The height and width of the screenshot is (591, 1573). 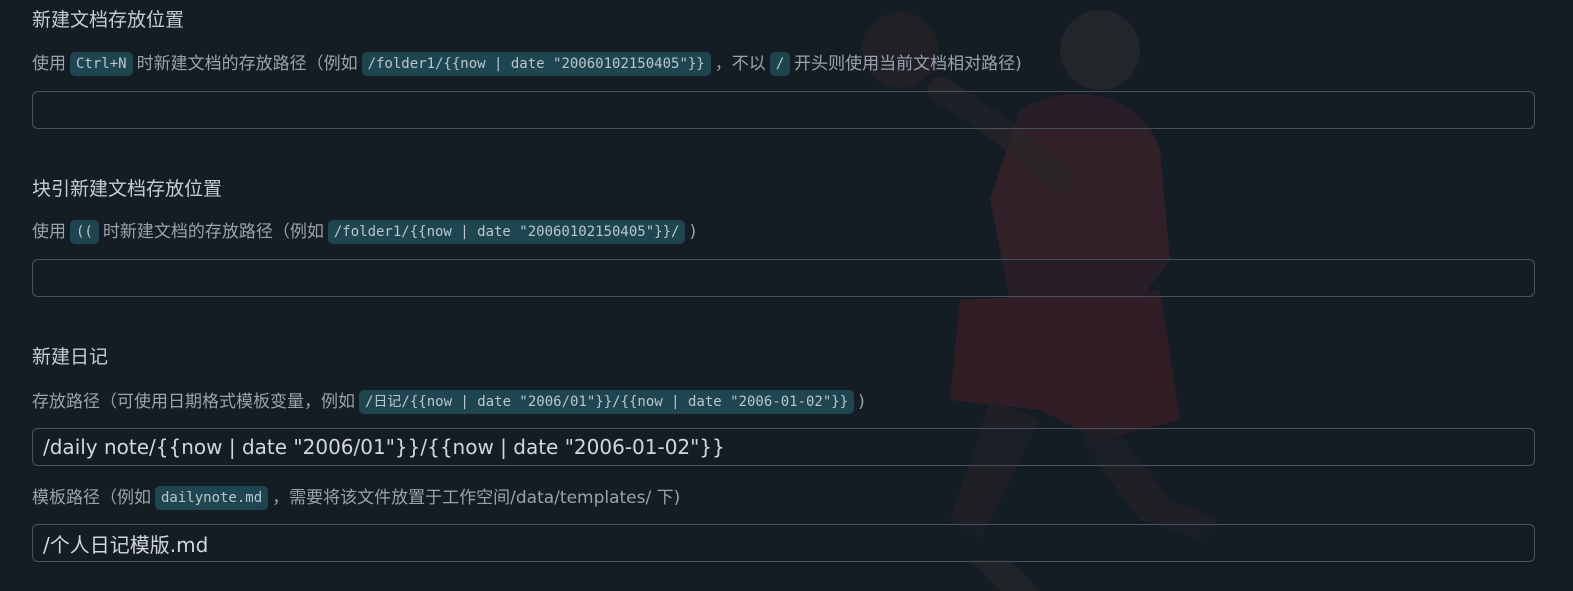 I want to click on example-code: /folder1/{{now | date "20060102150405"}}, so click(x=536, y=64).